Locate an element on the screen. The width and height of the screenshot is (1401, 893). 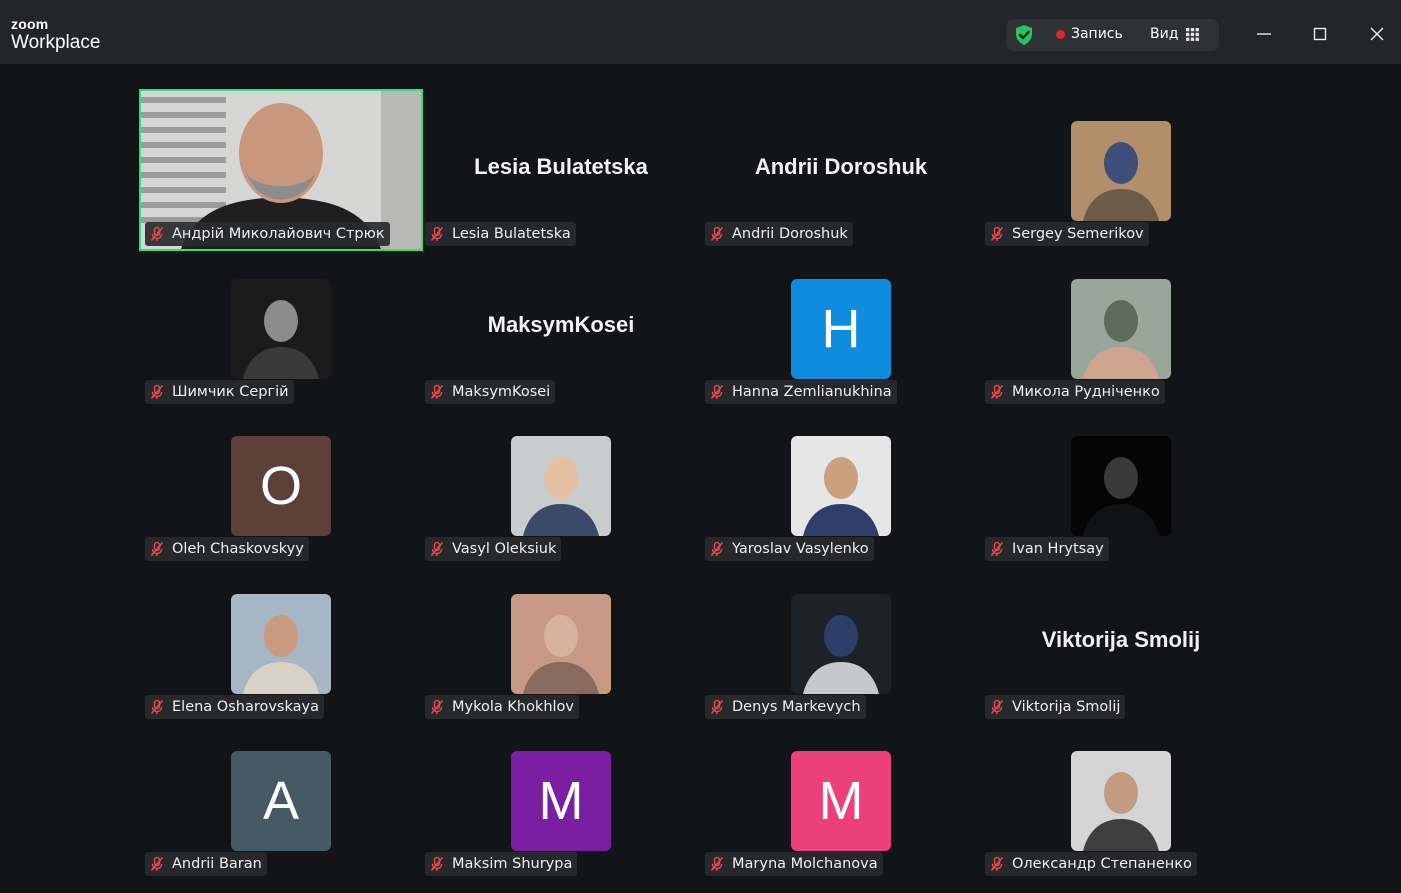
record-button: Запись is located at coordinates (1097, 34).